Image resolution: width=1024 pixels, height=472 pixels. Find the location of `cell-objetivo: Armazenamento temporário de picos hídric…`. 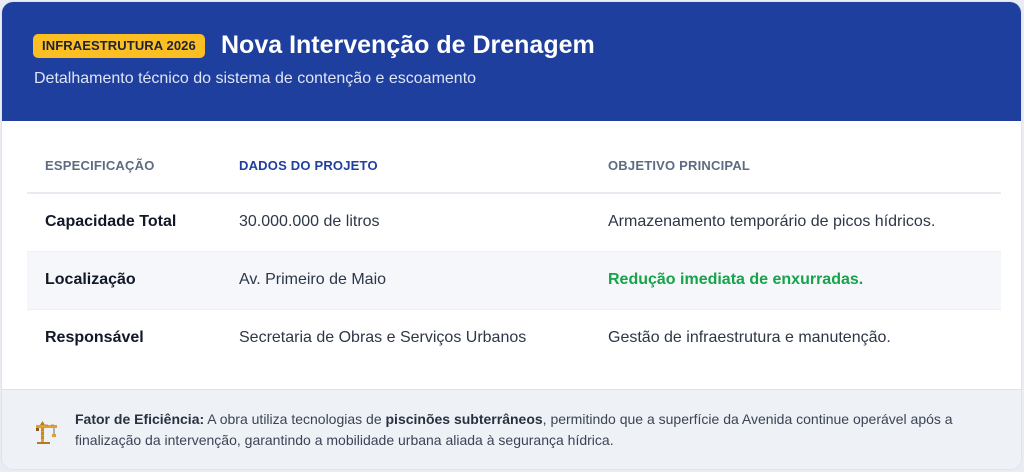

cell-objetivo: Armazenamento temporário de picos hídric… is located at coordinates (772, 221).